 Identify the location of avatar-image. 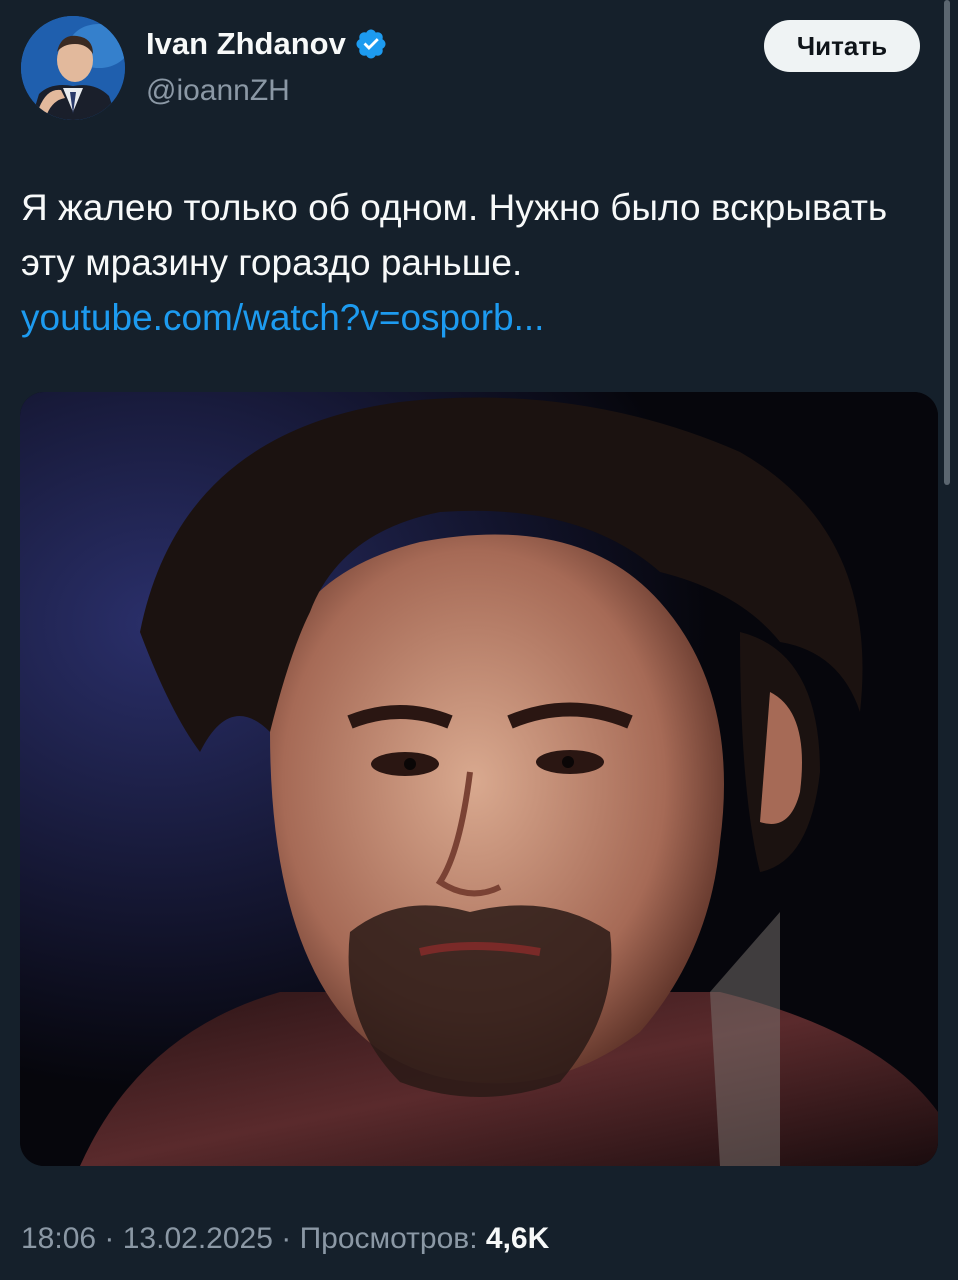
(73, 68).